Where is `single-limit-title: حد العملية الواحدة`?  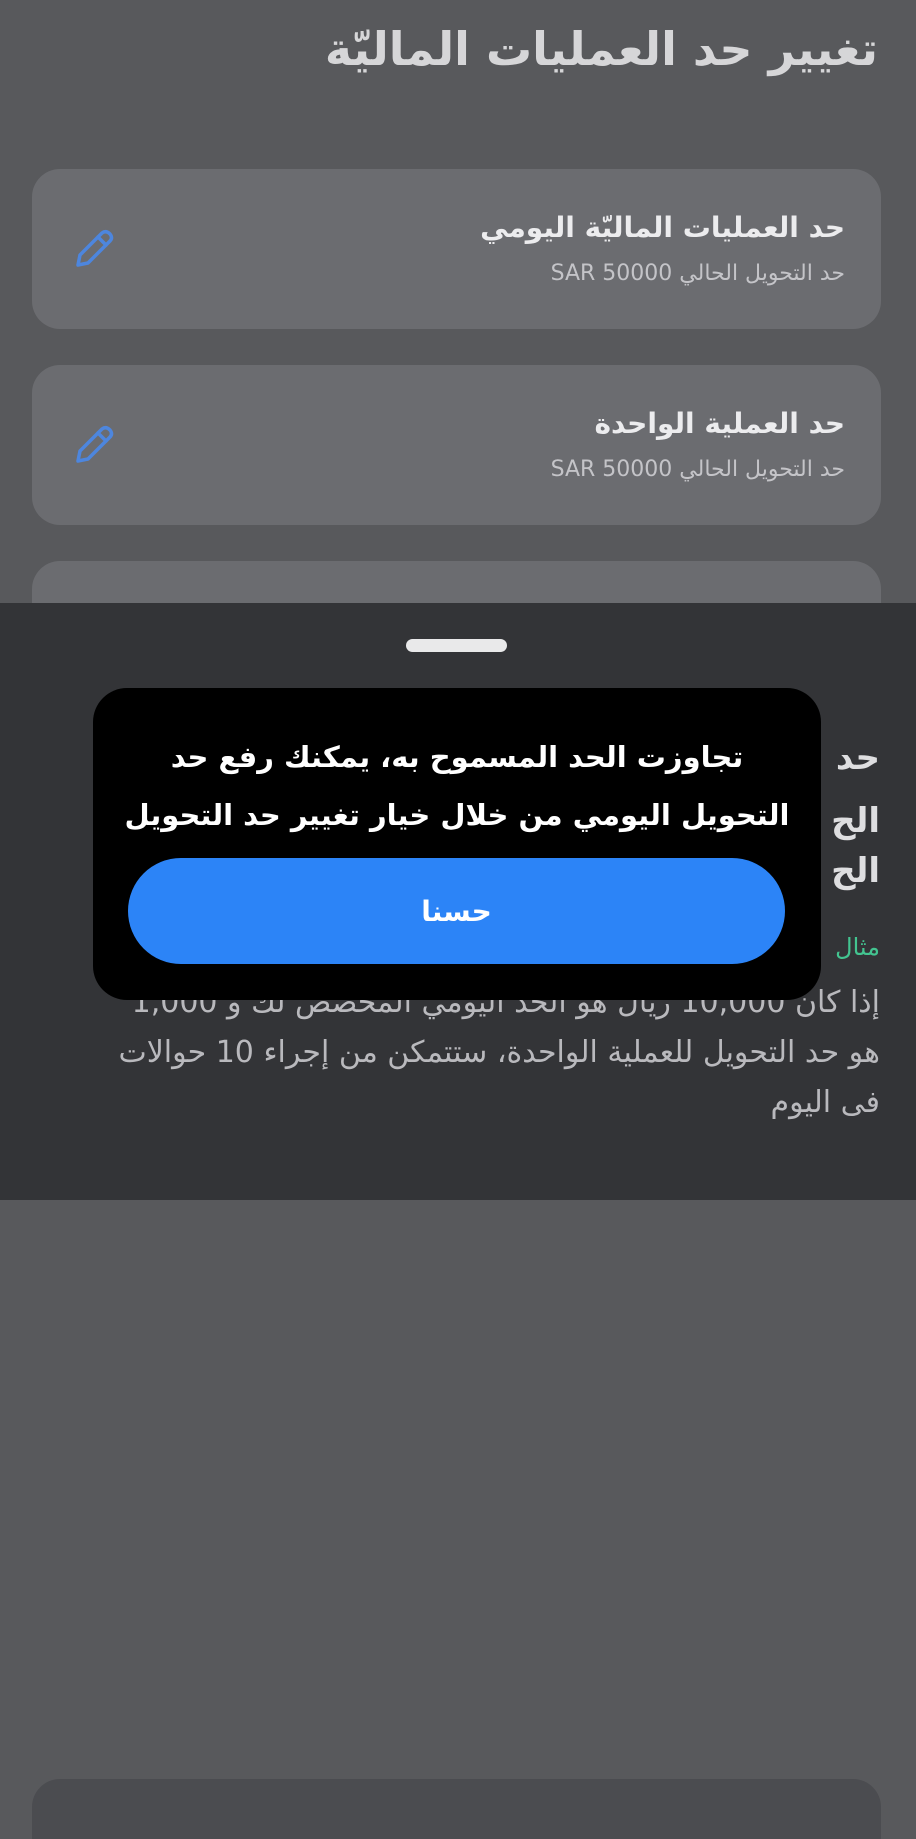
single-limit-title: حد العملية الواحدة is located at coordinates (719, 423).